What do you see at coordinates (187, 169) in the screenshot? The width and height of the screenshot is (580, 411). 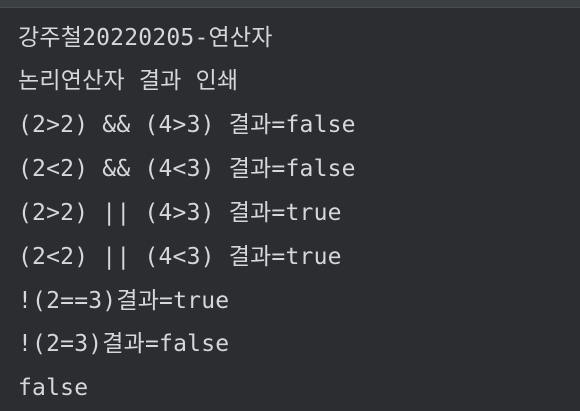 I see `console-line: (2<2) && (4<3) 결과=false` at bounding box center [187, 169].